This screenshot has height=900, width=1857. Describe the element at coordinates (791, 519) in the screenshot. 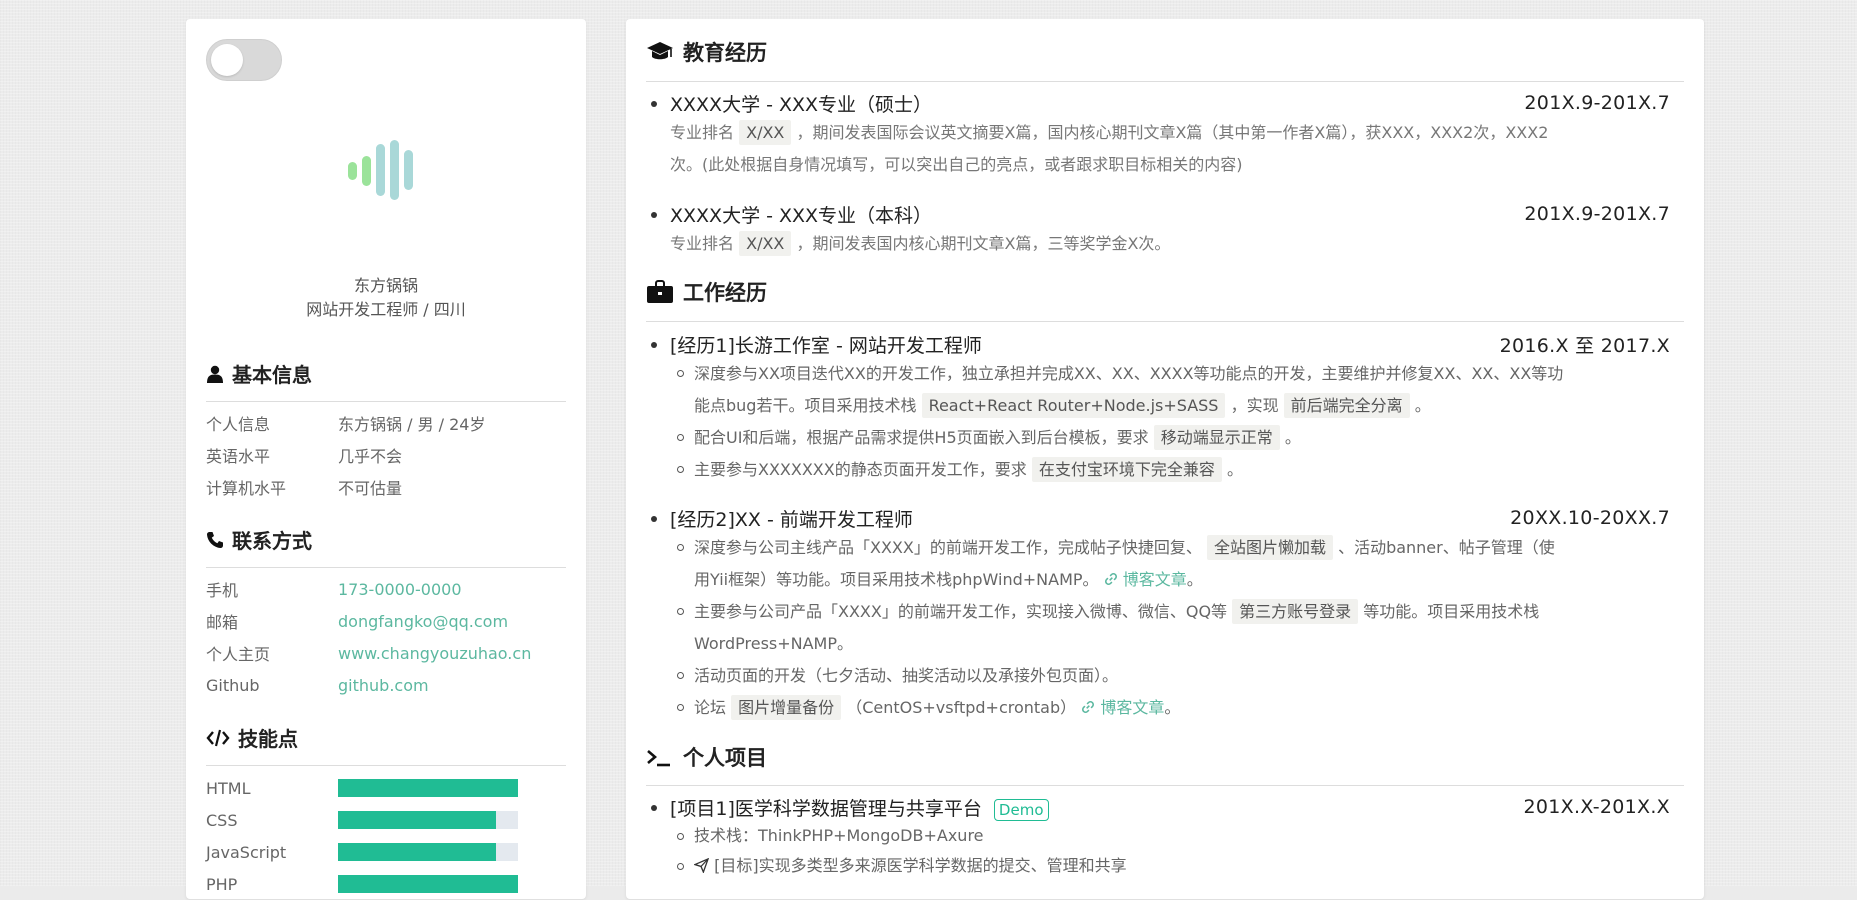

I see `entry-title: [经历2]XX - 前端开发工程师` at that location.